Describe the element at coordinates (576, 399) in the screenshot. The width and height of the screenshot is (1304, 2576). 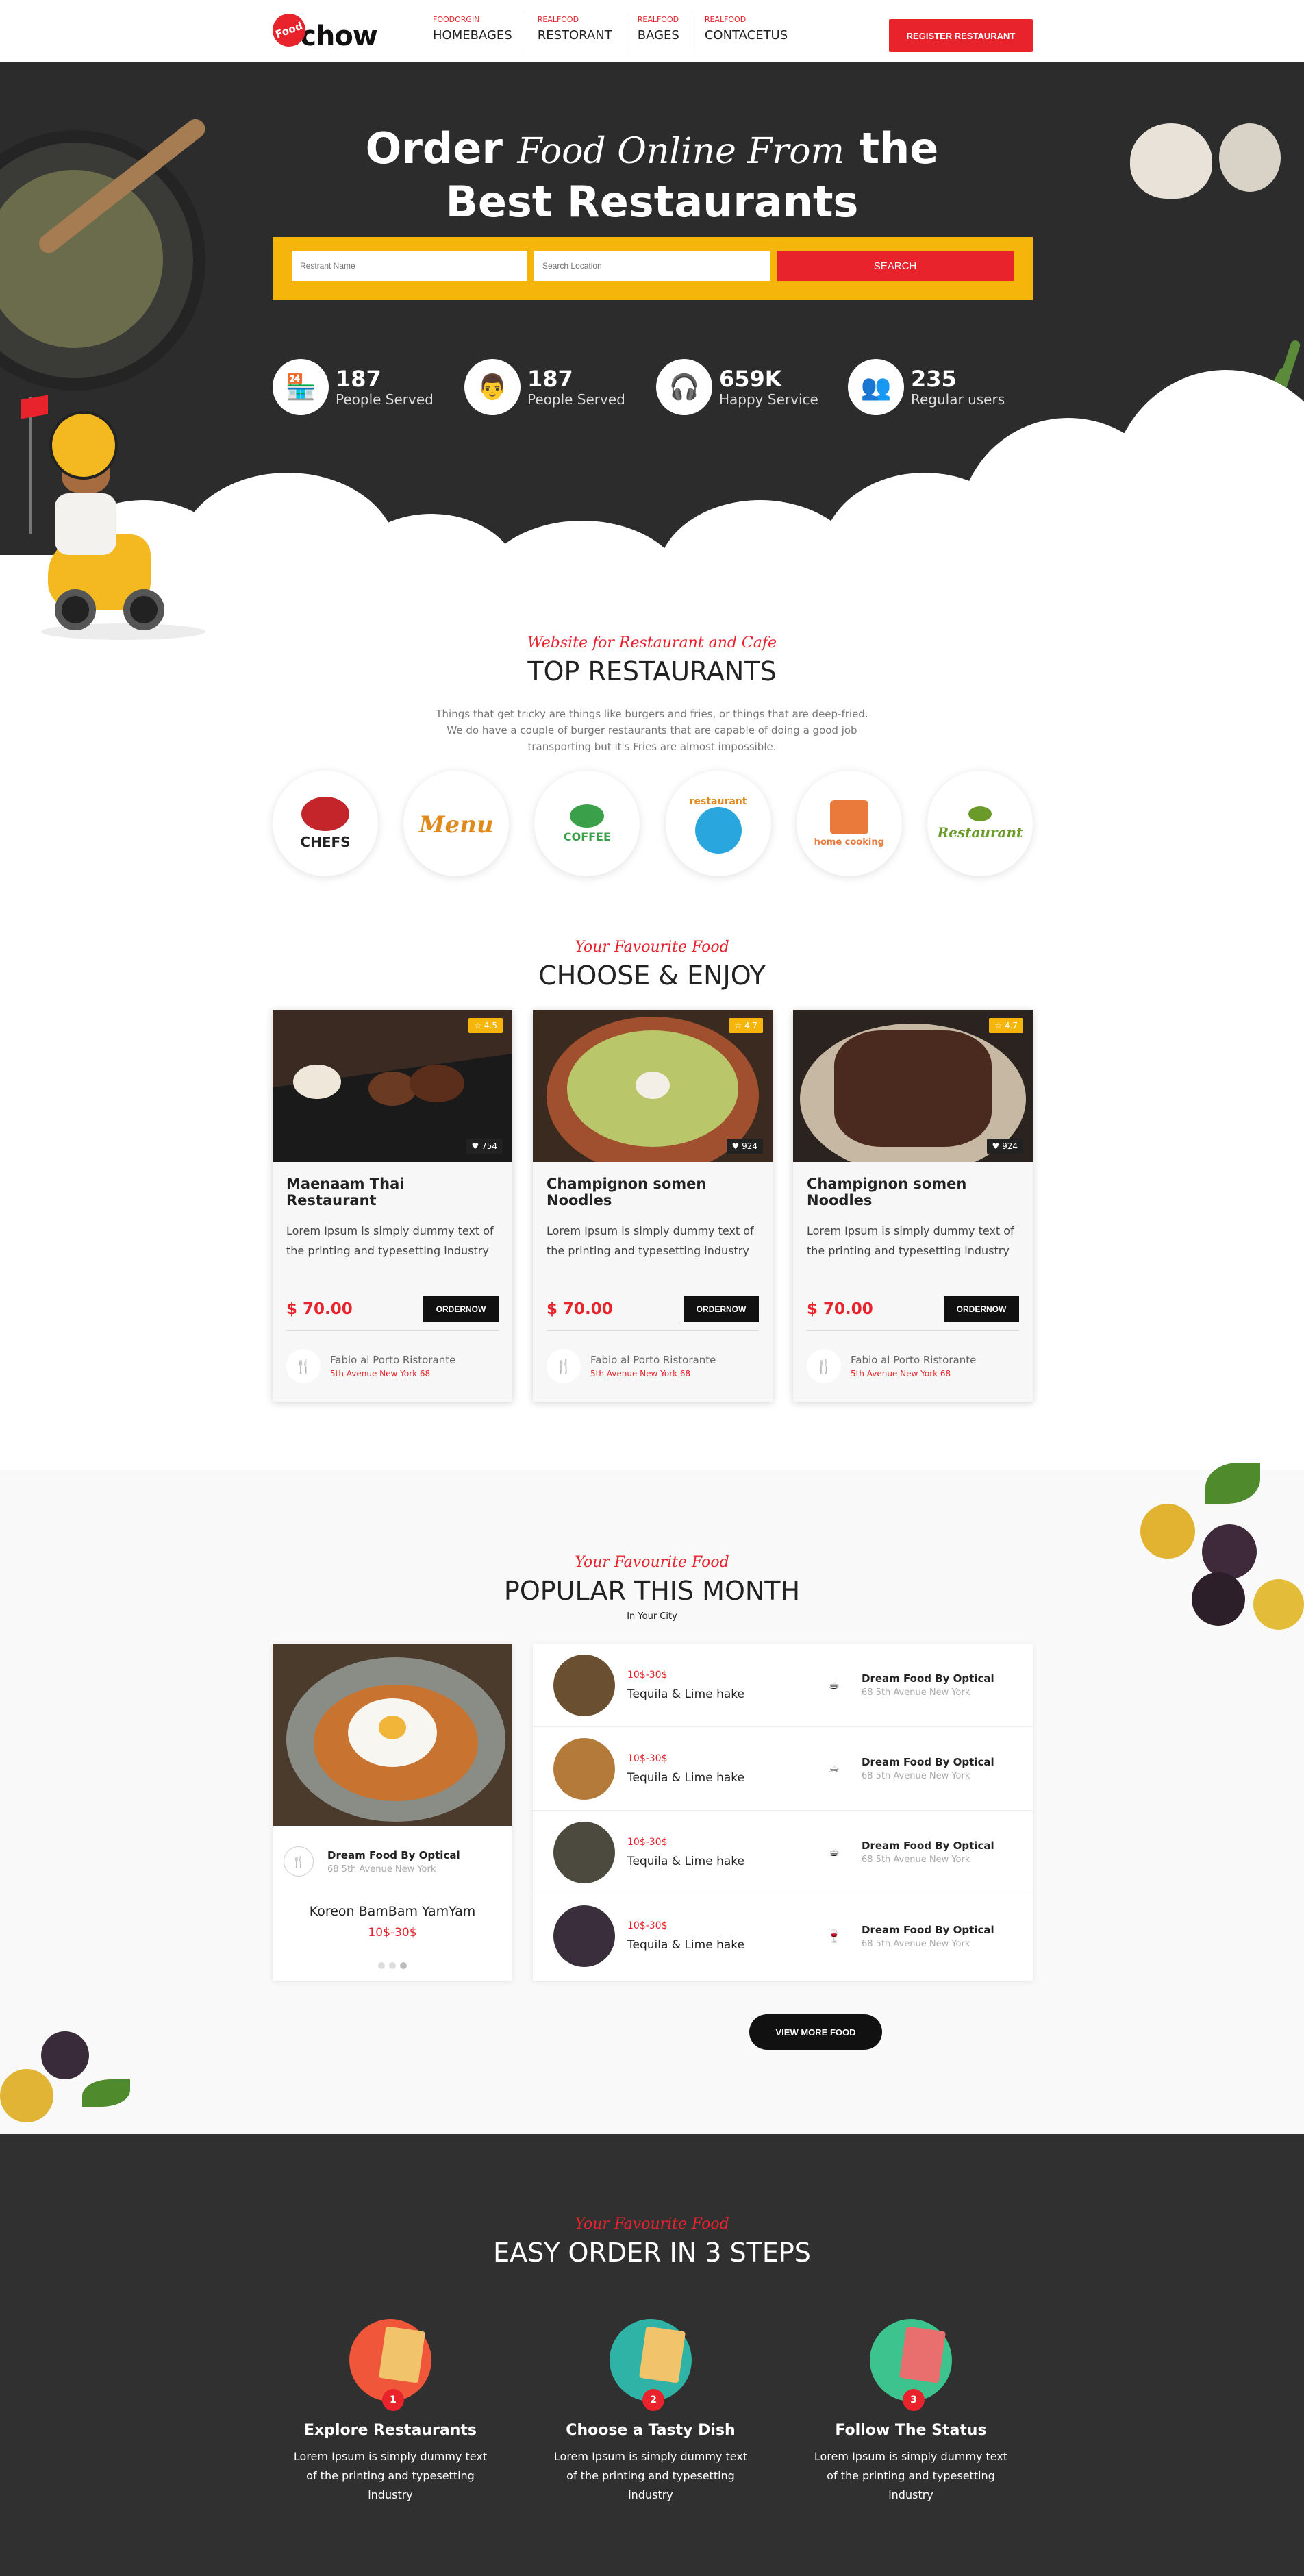
I see `stat-label: People Served` at that location.